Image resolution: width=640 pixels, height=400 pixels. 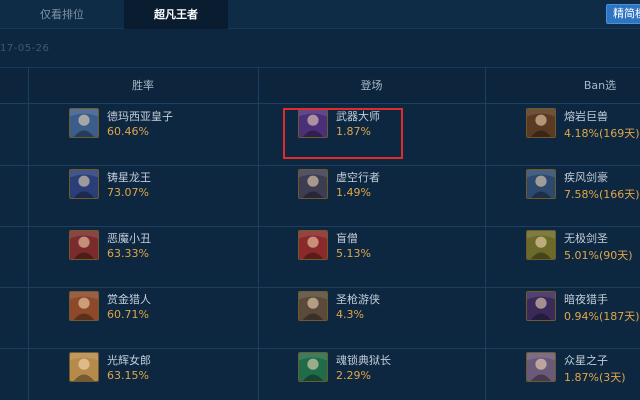 What do you see at coordinates (154, 246) in the screenshot?
I see `table-cell: 恶魔小丑 63.33%` at bounding box center [154, 246].